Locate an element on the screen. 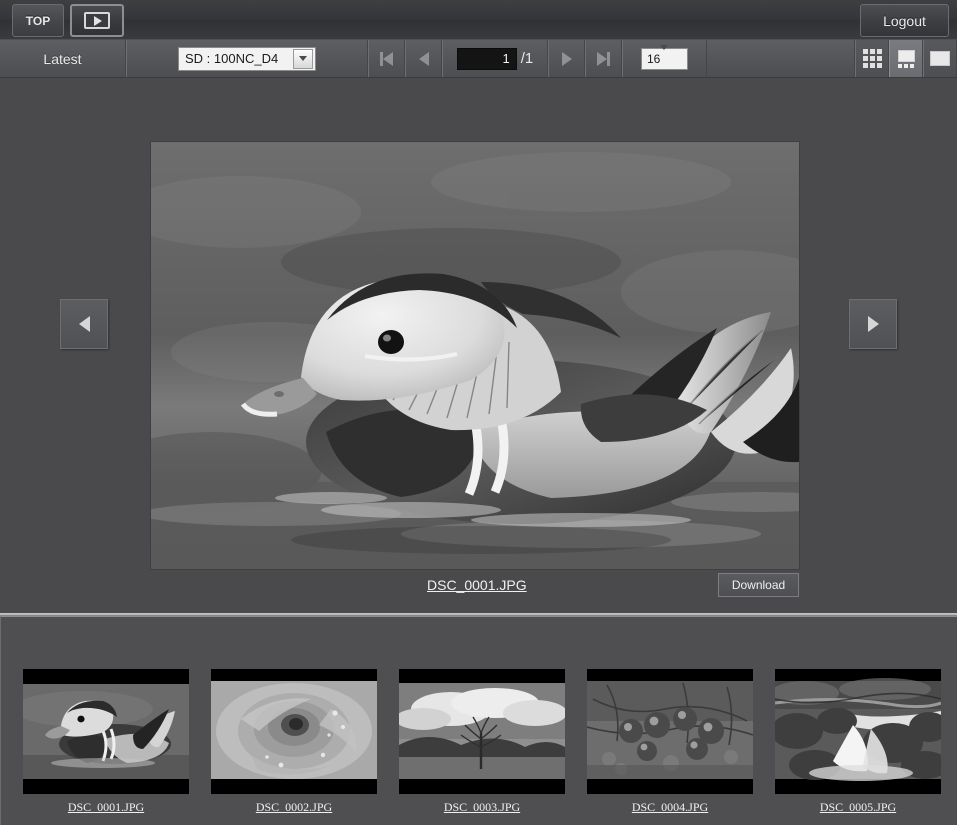 The height and width of the screenshot is (825, 957). first-page-icon is located at coordinates (386, 58).